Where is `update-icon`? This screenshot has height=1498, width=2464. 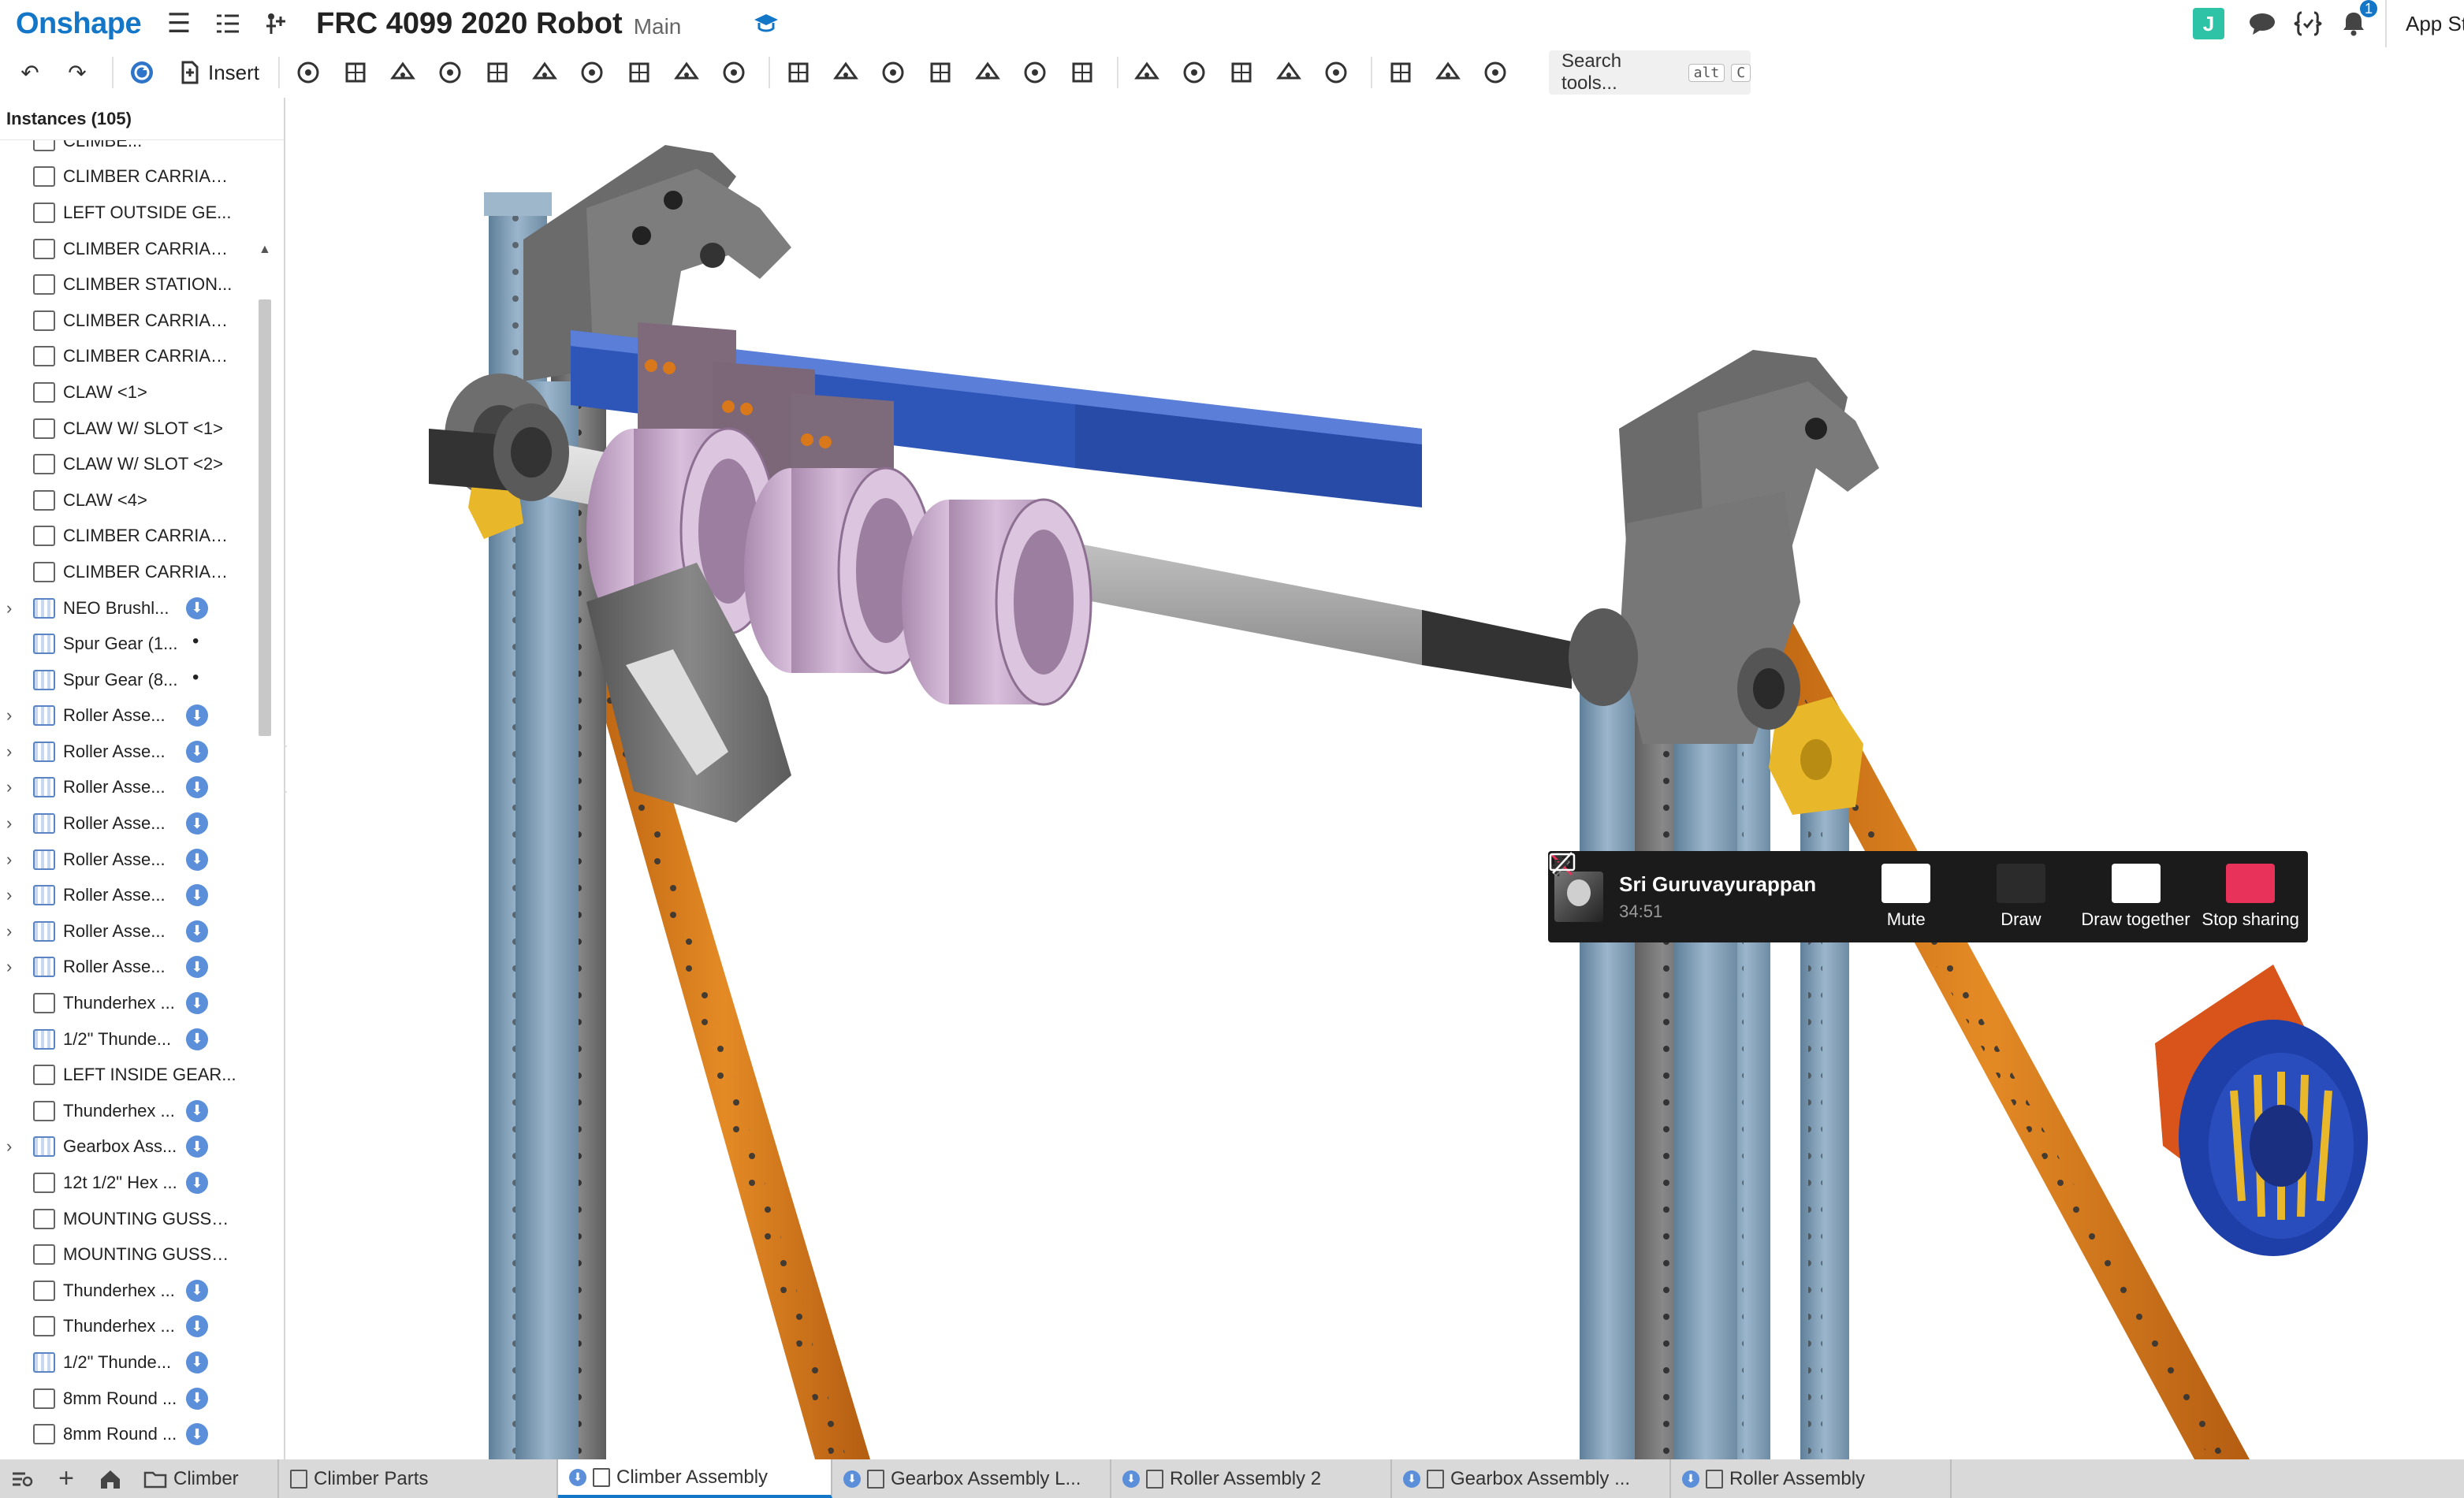
update-icon is located at coordinates (142, 72).